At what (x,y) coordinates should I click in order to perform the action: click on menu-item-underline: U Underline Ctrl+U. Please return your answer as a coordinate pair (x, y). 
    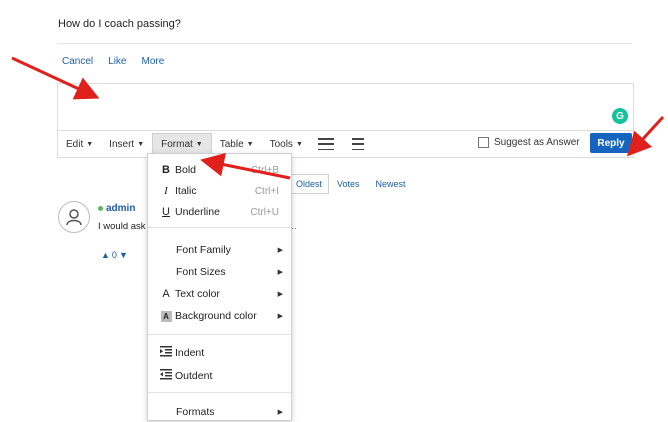
    Looking at the image, I should click on (219, 212).